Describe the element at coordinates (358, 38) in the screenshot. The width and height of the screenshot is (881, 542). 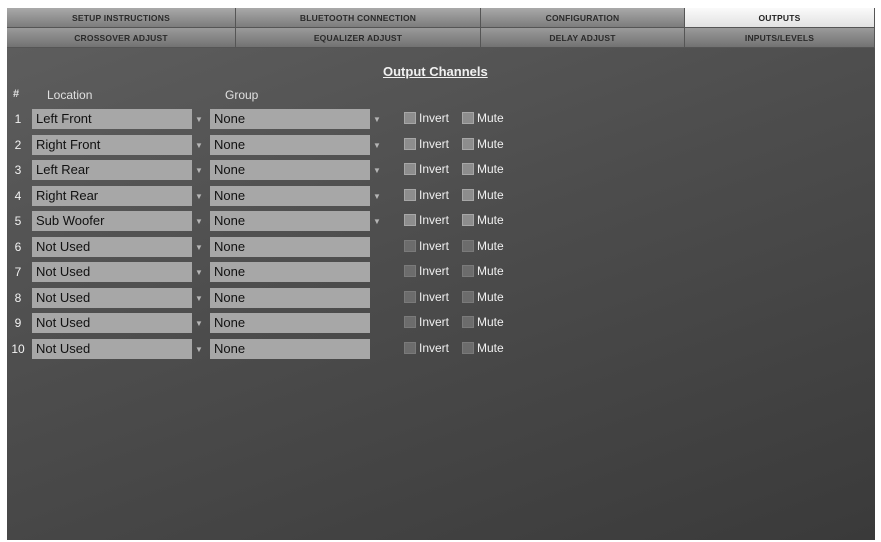
I see `tab-equalizer-adjust: EQUALIZER ADJUST` at that location.